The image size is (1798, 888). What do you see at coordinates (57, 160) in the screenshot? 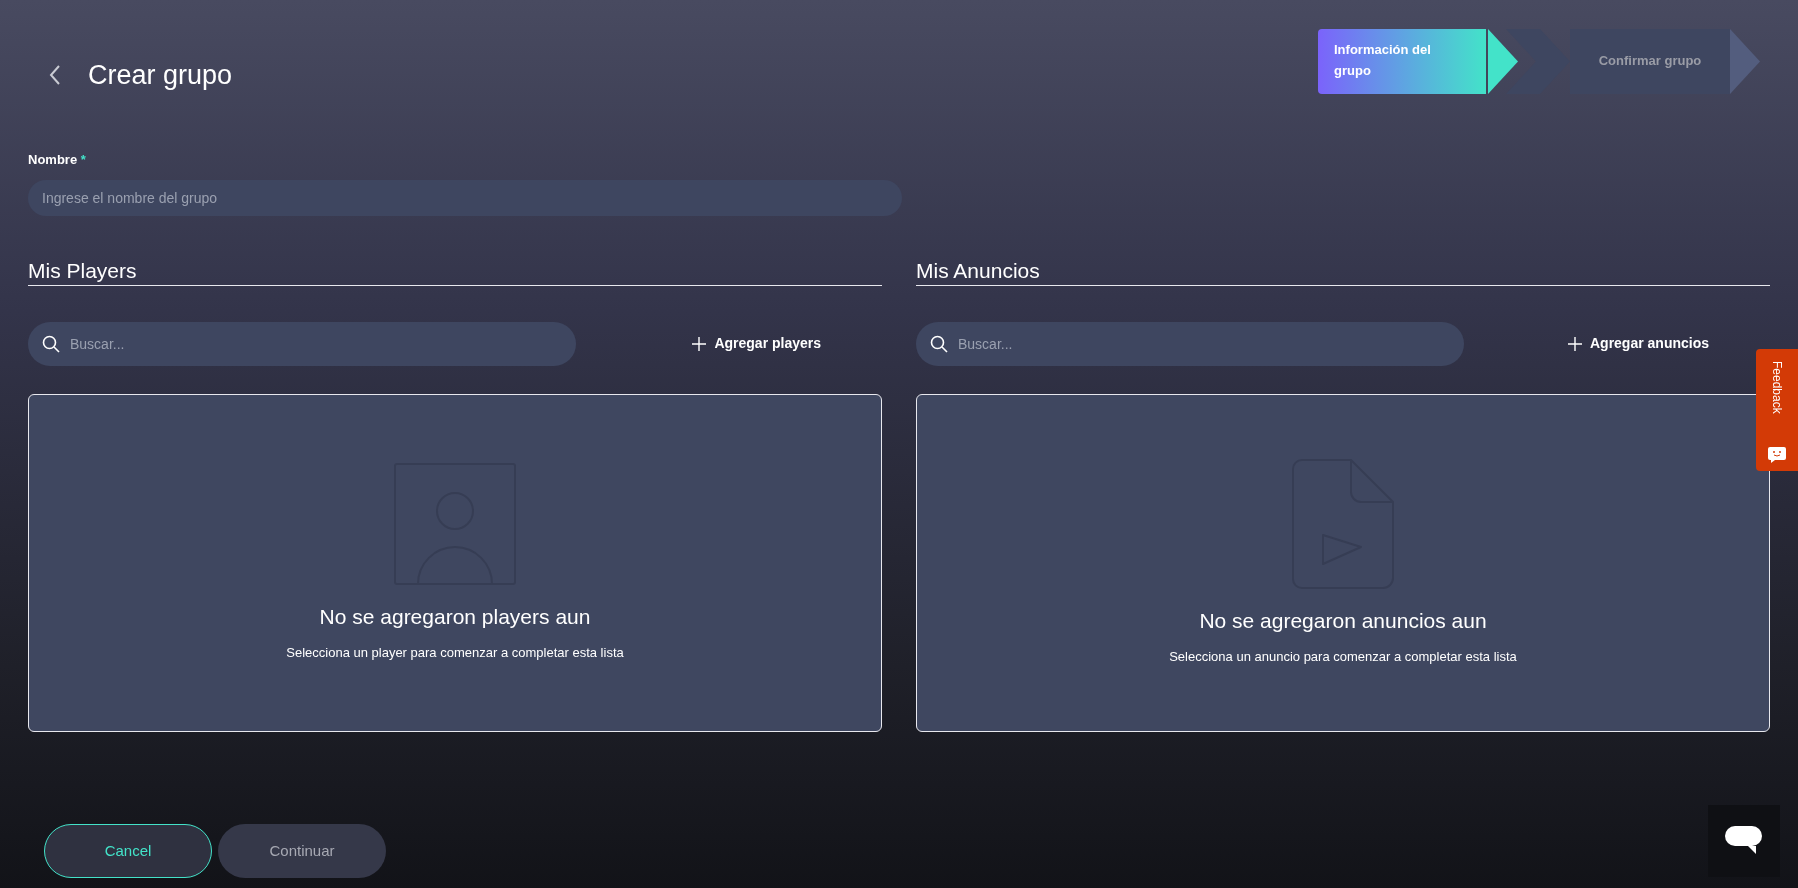
I see `field-label: Nombre *` at bounding box center [57, 160].